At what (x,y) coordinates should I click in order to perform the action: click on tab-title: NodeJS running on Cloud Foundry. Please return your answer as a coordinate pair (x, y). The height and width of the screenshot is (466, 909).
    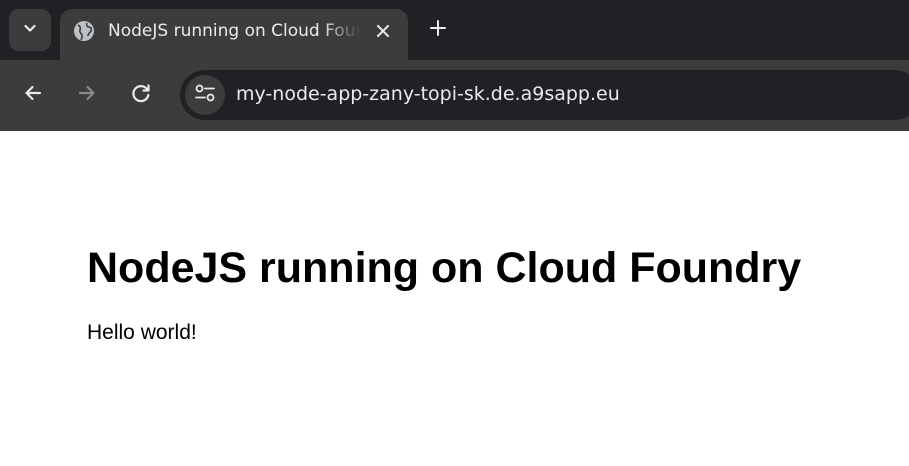
    Looking at the image, I should click on (234, 31).